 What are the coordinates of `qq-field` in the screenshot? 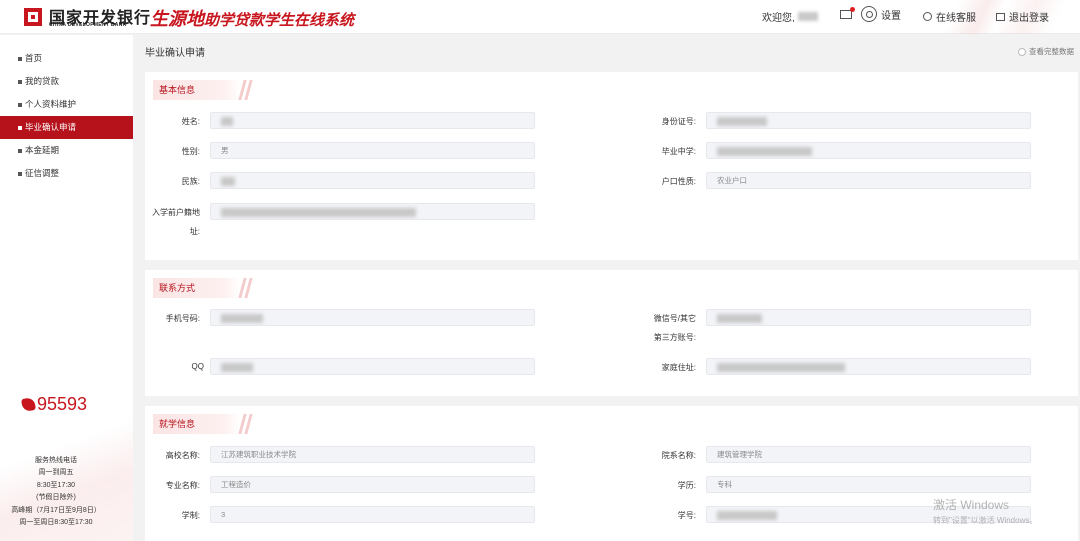 It's located at (372, 366).